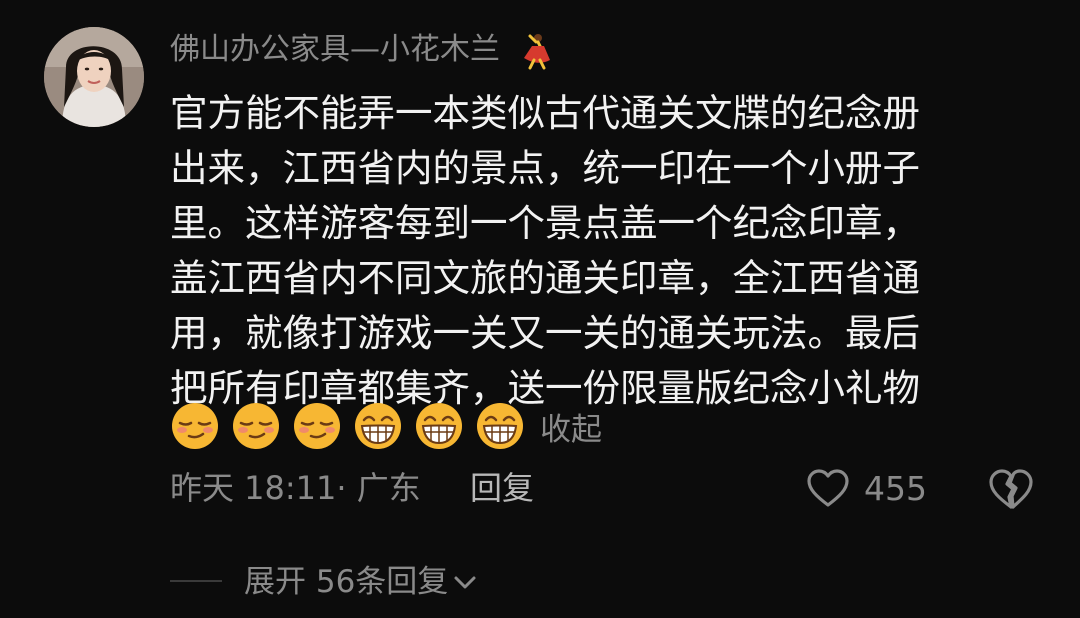  Describe the element at coordinates (465, 582) in the screenshot. I see `chevron-down-icon` at that location.